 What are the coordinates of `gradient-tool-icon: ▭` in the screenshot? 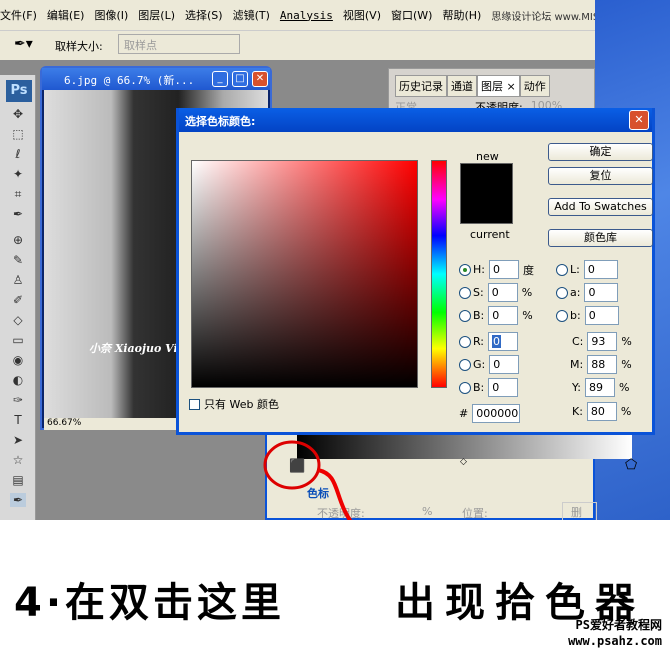 It's located at (18, 340).